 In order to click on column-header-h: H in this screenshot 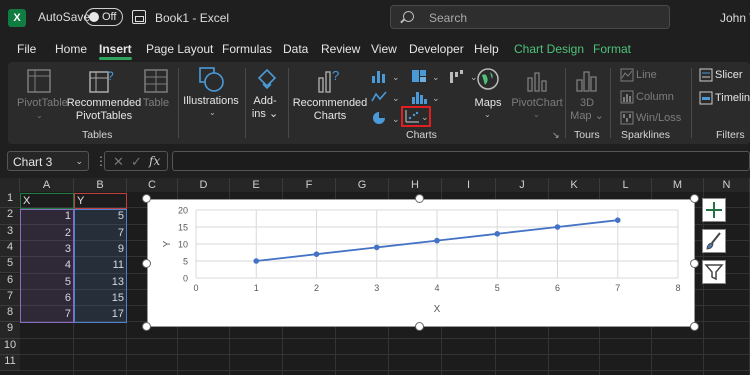, I will do `click(415, 185)`.